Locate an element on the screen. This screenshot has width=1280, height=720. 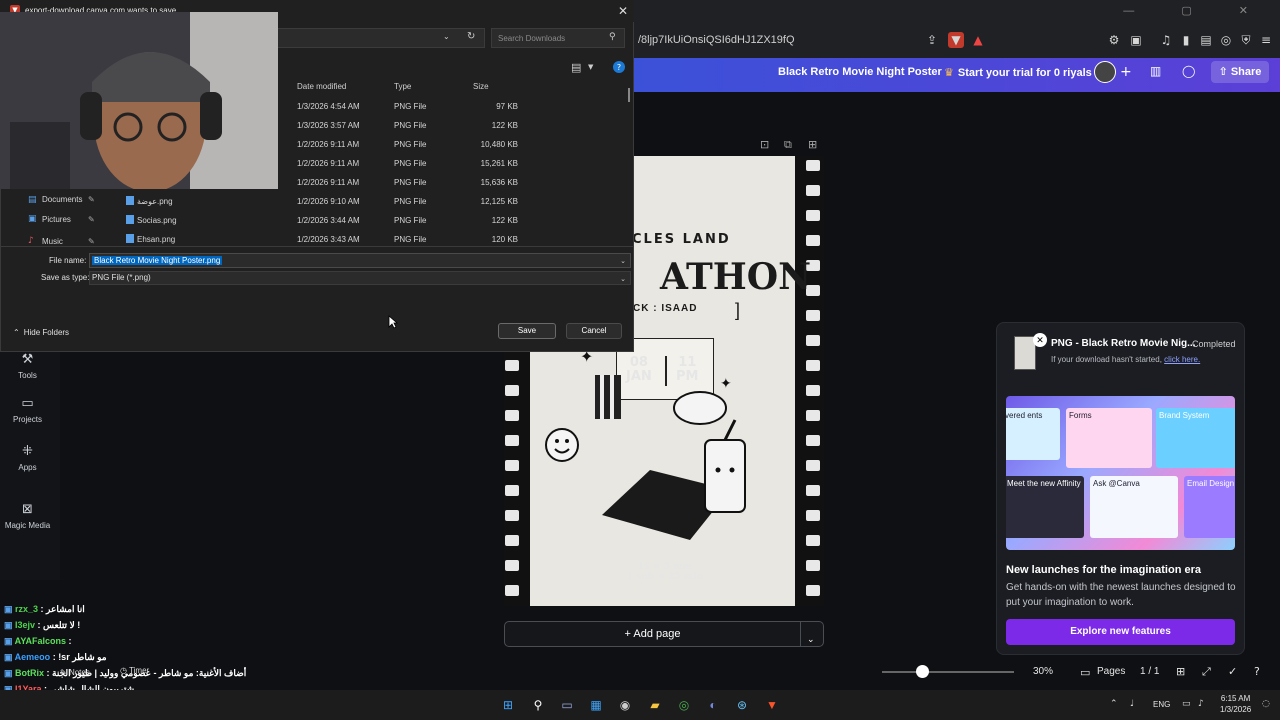
file-explorer-icon: ▰ is located at coordinates (655, 705).